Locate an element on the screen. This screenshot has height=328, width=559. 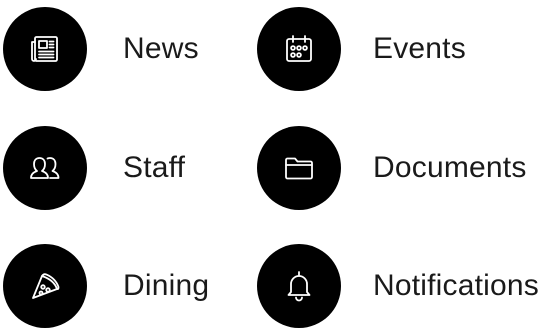
menu-item-label: Documents is located at coordinates (450, 168).